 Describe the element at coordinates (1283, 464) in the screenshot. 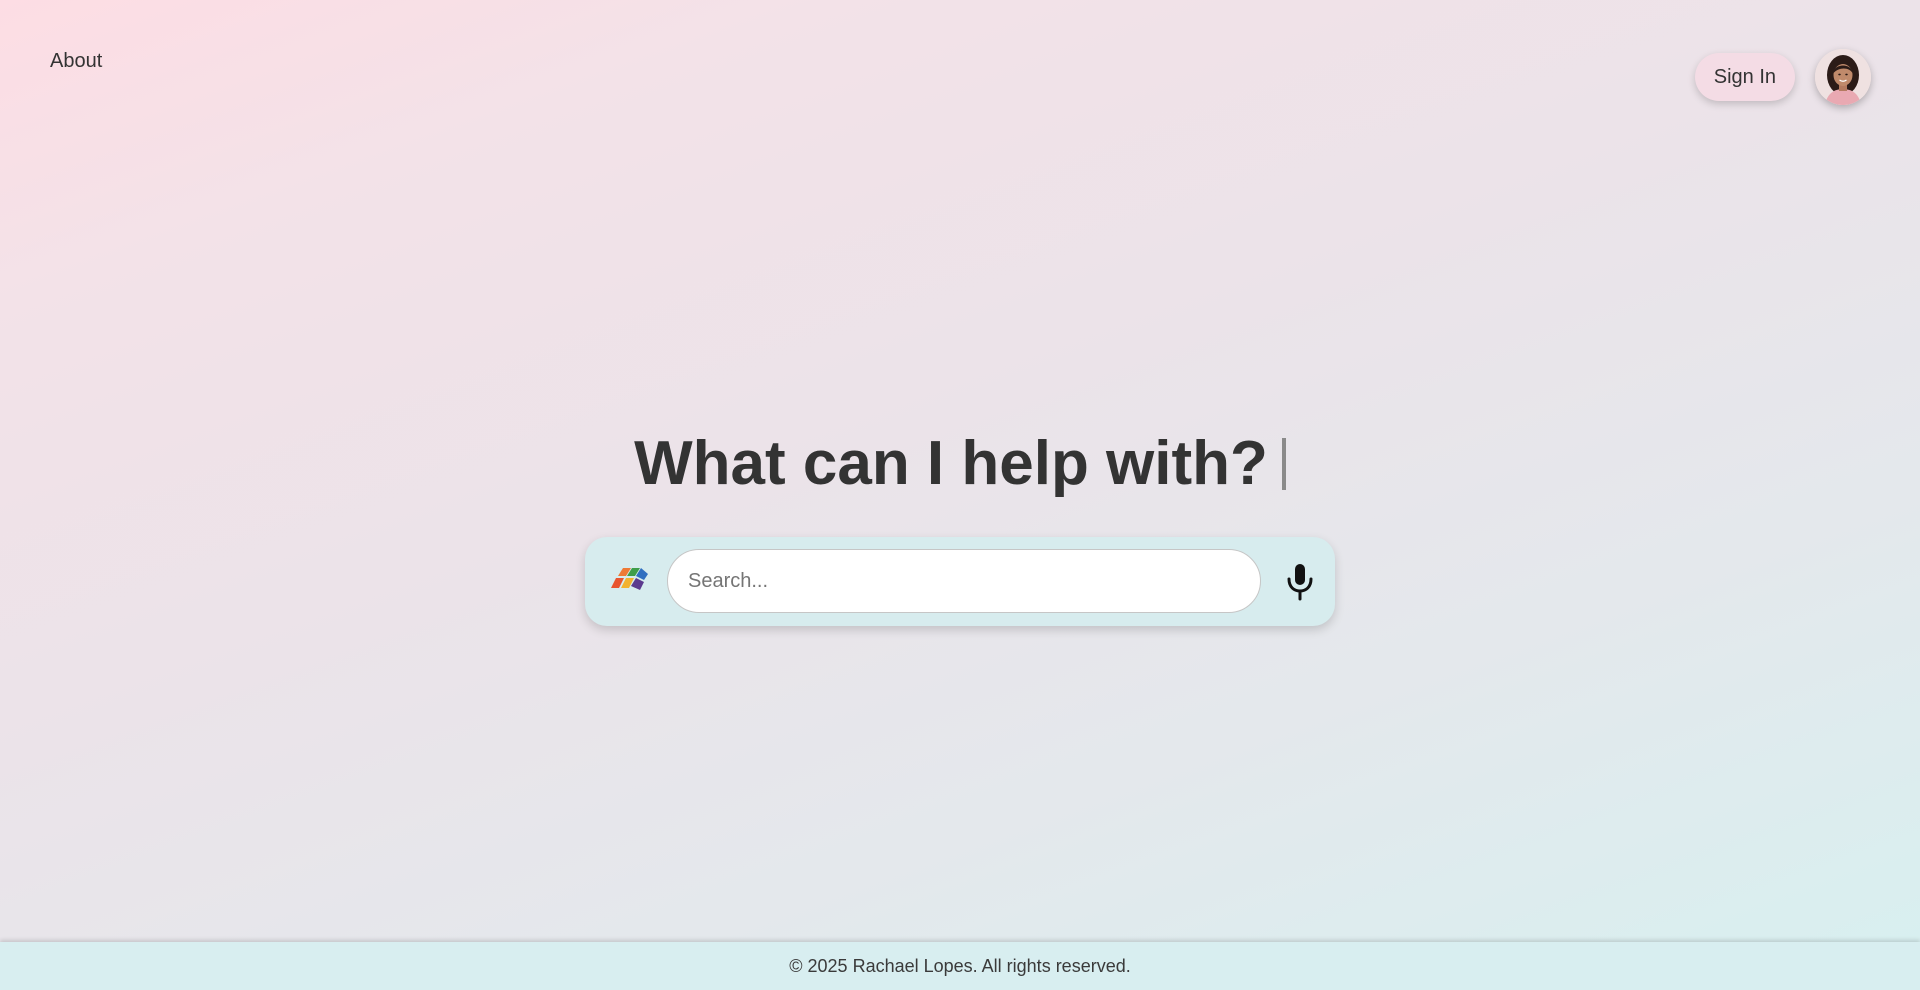

I see `typing-caret` at that location.